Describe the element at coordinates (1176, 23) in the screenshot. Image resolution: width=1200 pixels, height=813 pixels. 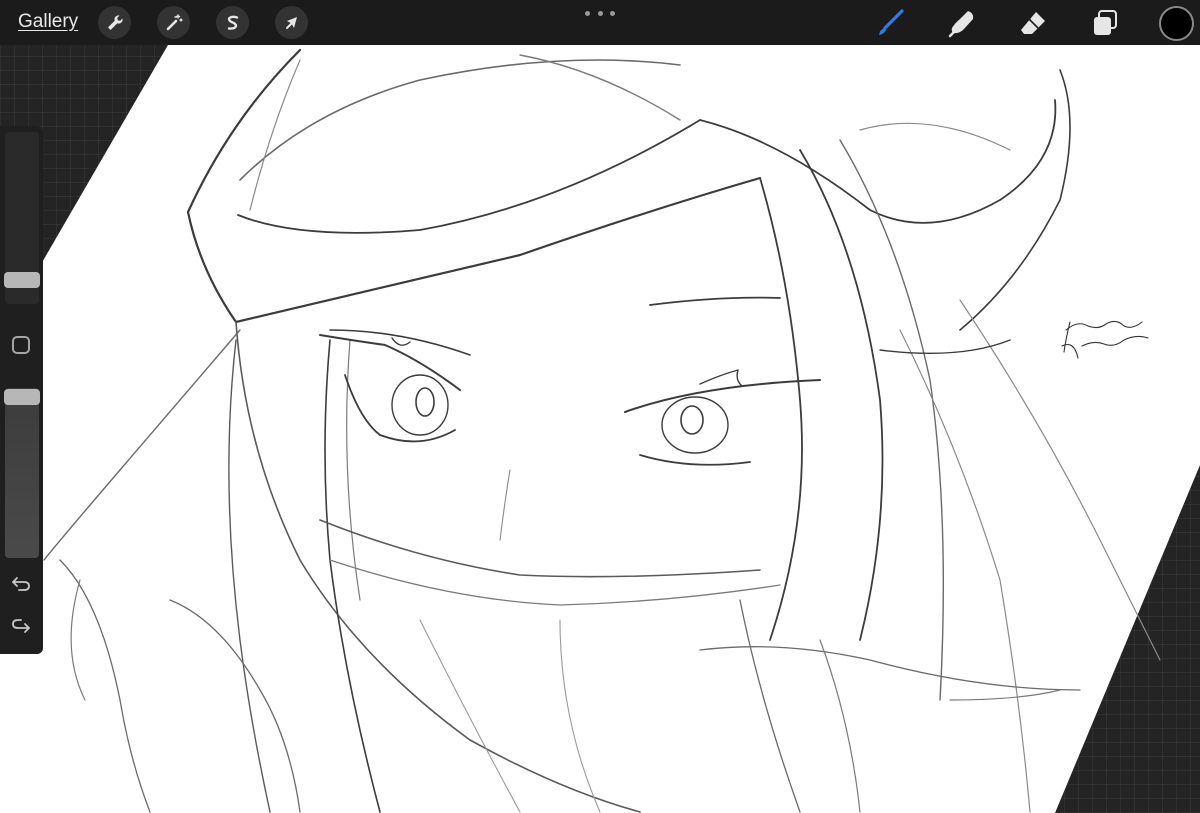
I see `color-picker-button` at that location.